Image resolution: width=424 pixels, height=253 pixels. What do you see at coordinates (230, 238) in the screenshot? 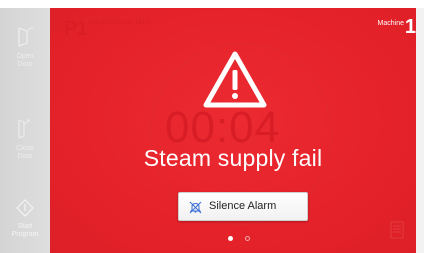
I see `page-dot-active` at bounding box center [230, 238].